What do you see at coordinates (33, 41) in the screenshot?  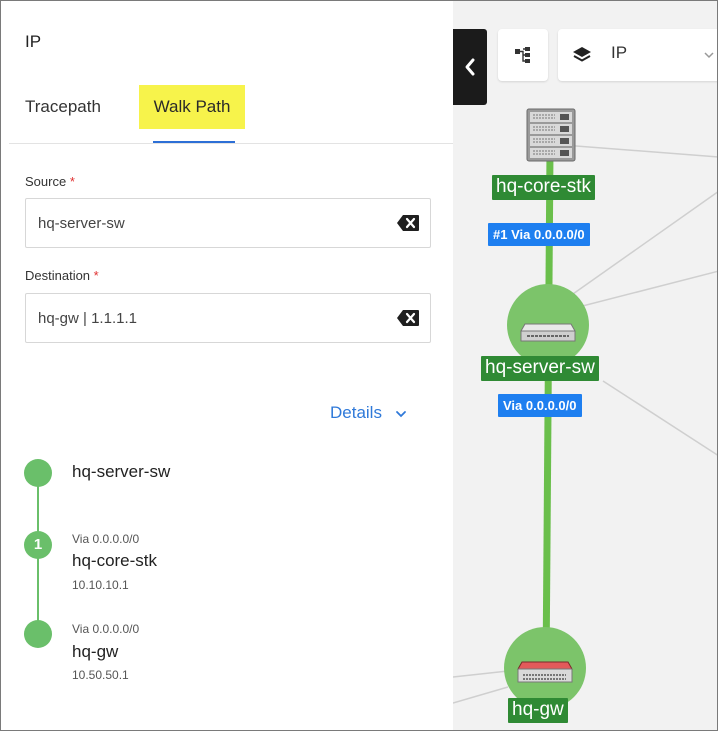 I see `panel-title: IP` at bounding box center [33, 41].